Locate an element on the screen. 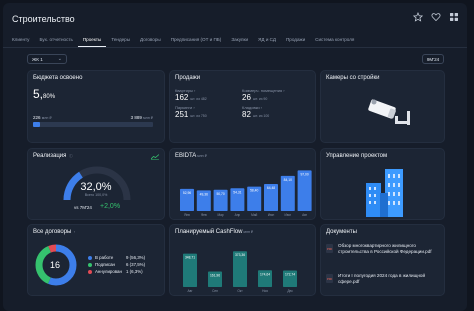 Image resolution: width=474 pixels, height=311 pixels. chart-line-icon is located at coordinates (155, 157).